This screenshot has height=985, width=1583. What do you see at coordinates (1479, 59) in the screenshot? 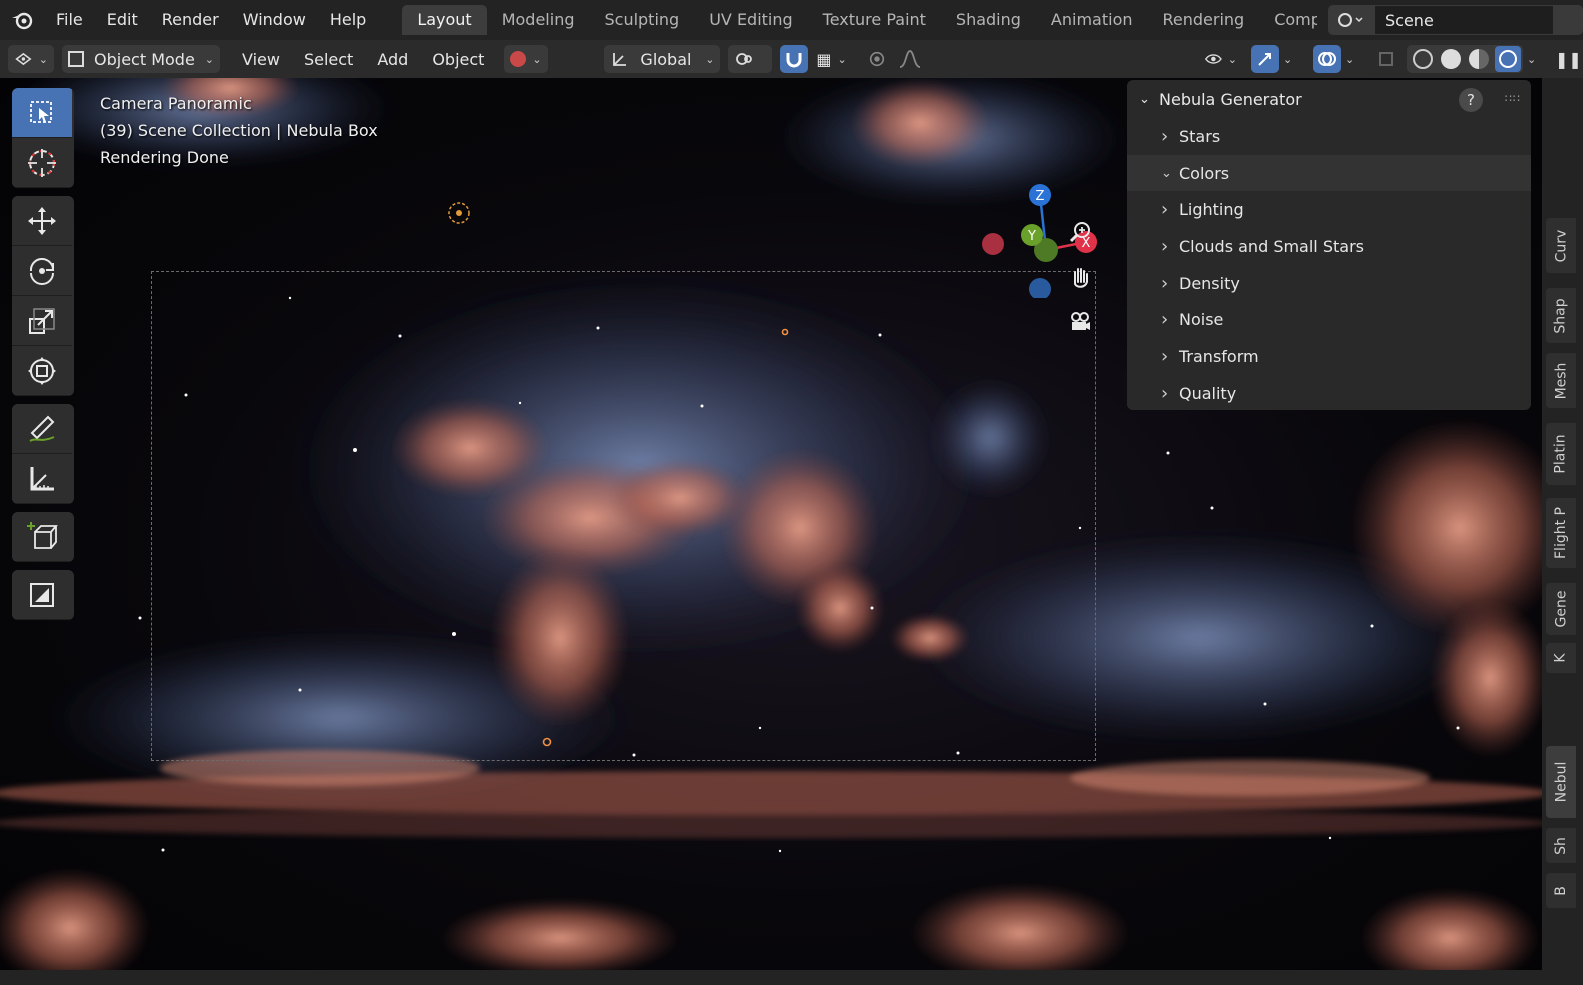
I see `material-shading-icon` at bounding box center [1479, 59].